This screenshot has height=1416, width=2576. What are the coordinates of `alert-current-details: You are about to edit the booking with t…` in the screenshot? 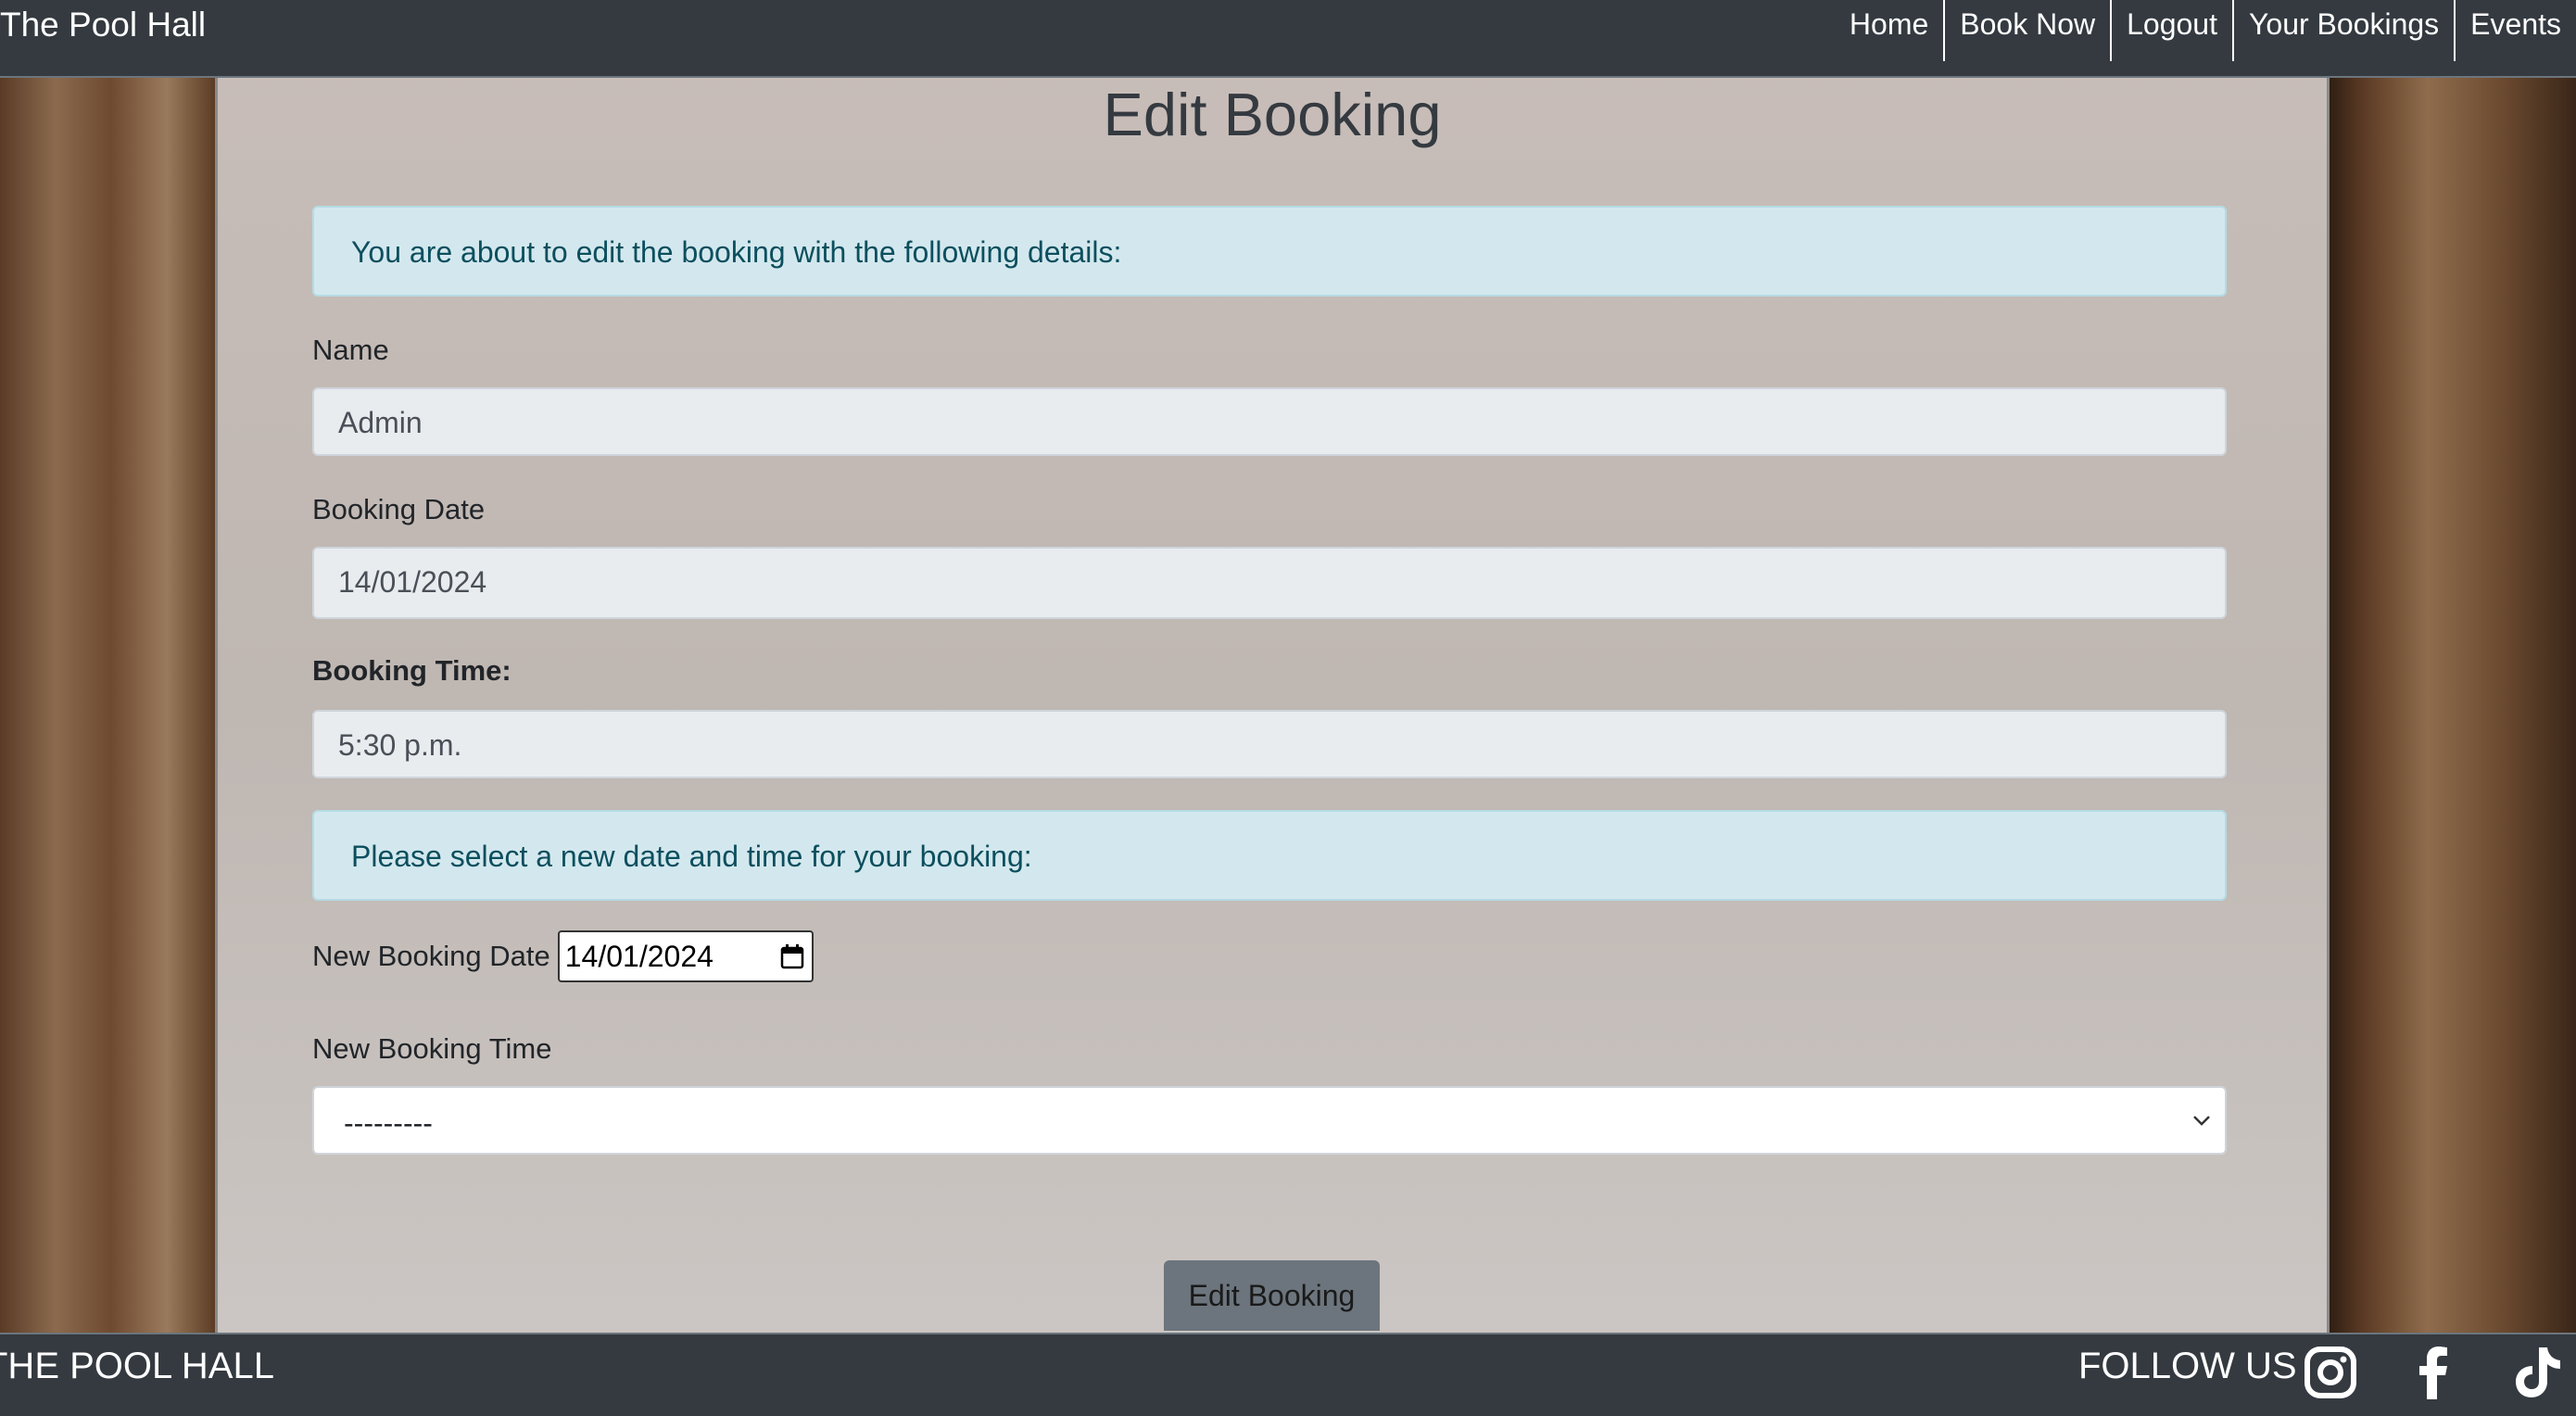 It's located at (1269, 251).